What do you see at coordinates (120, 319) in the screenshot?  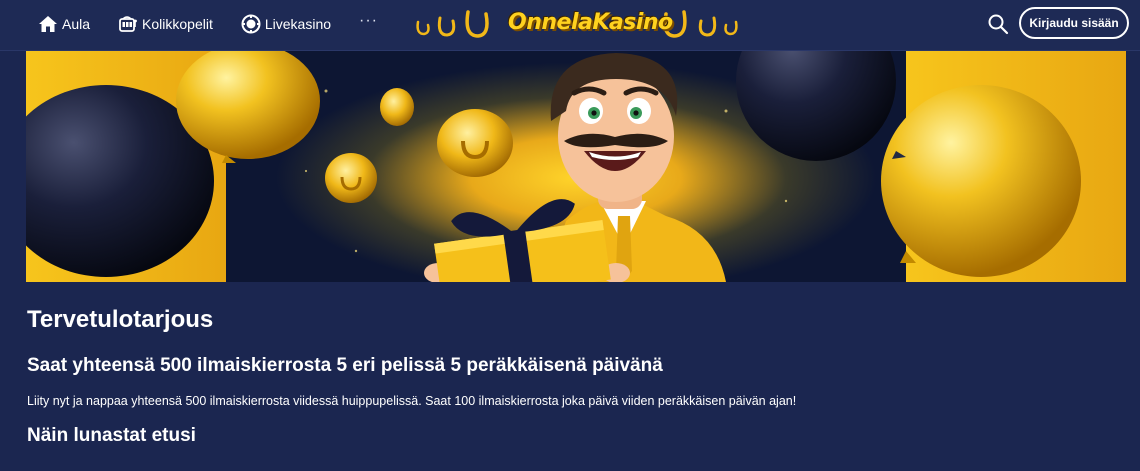 I see `page-title: Tervetulotarjous` at bounding box center [120, 319].